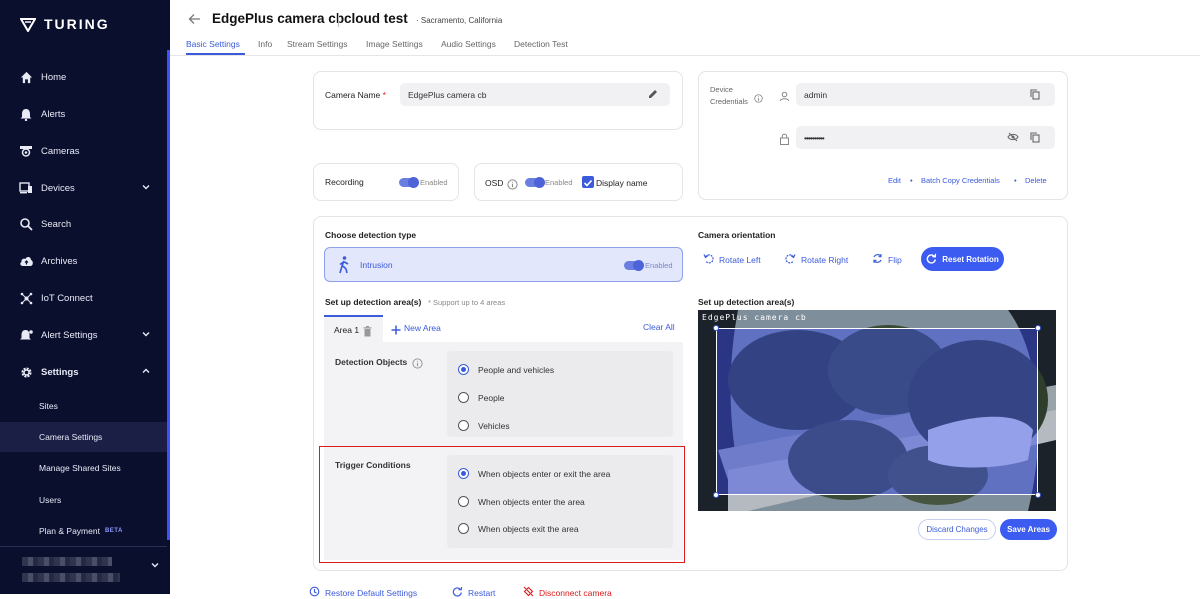 The height and width of the screenshot is (599, 1200). What do you see at coordinates (26, 77) in the screenshot?
I see `home-icon` at bounding box center [26, 77].